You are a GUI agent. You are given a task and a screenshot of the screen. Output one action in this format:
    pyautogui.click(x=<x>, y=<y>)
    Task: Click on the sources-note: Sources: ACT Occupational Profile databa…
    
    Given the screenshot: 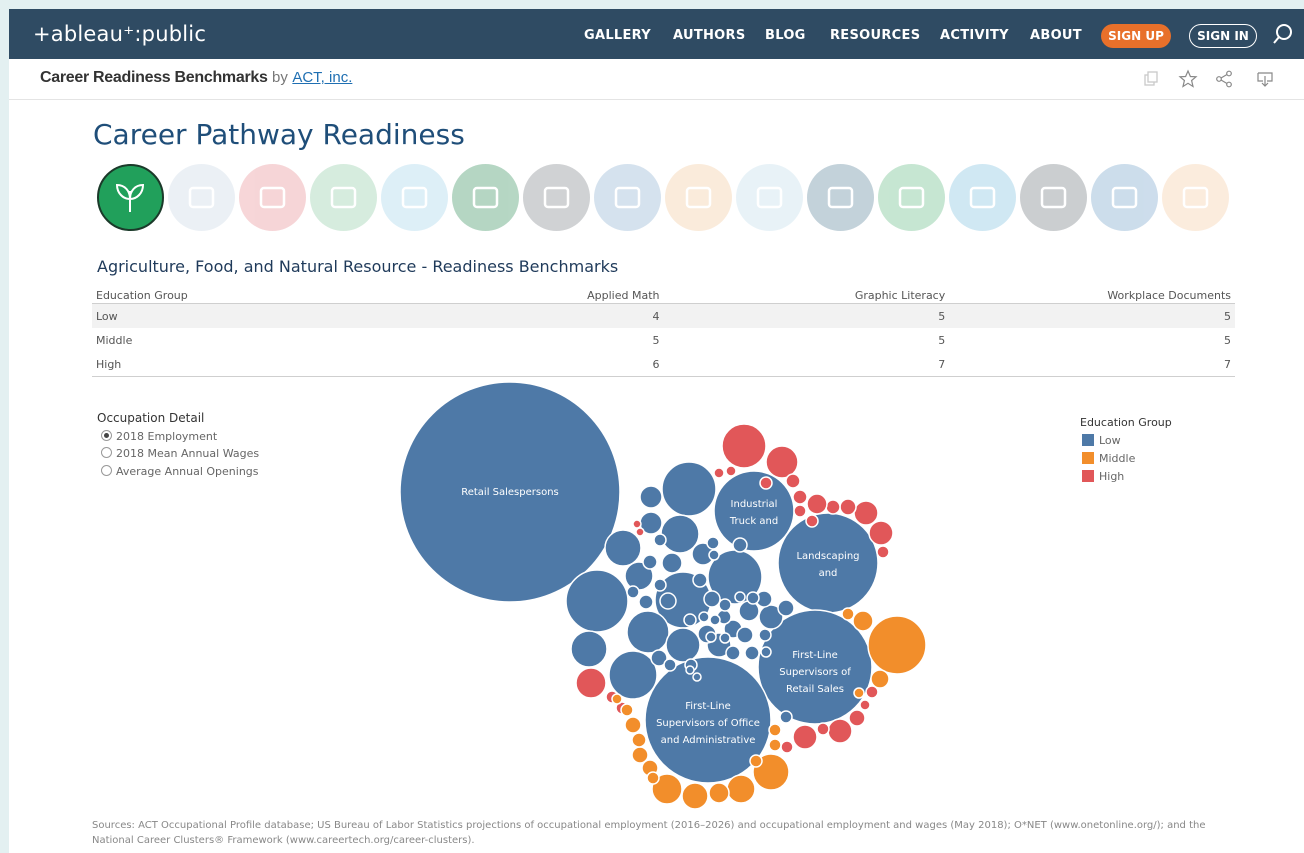 What is the action you would take?
    pyautogui.click(x=649, y=833)
    